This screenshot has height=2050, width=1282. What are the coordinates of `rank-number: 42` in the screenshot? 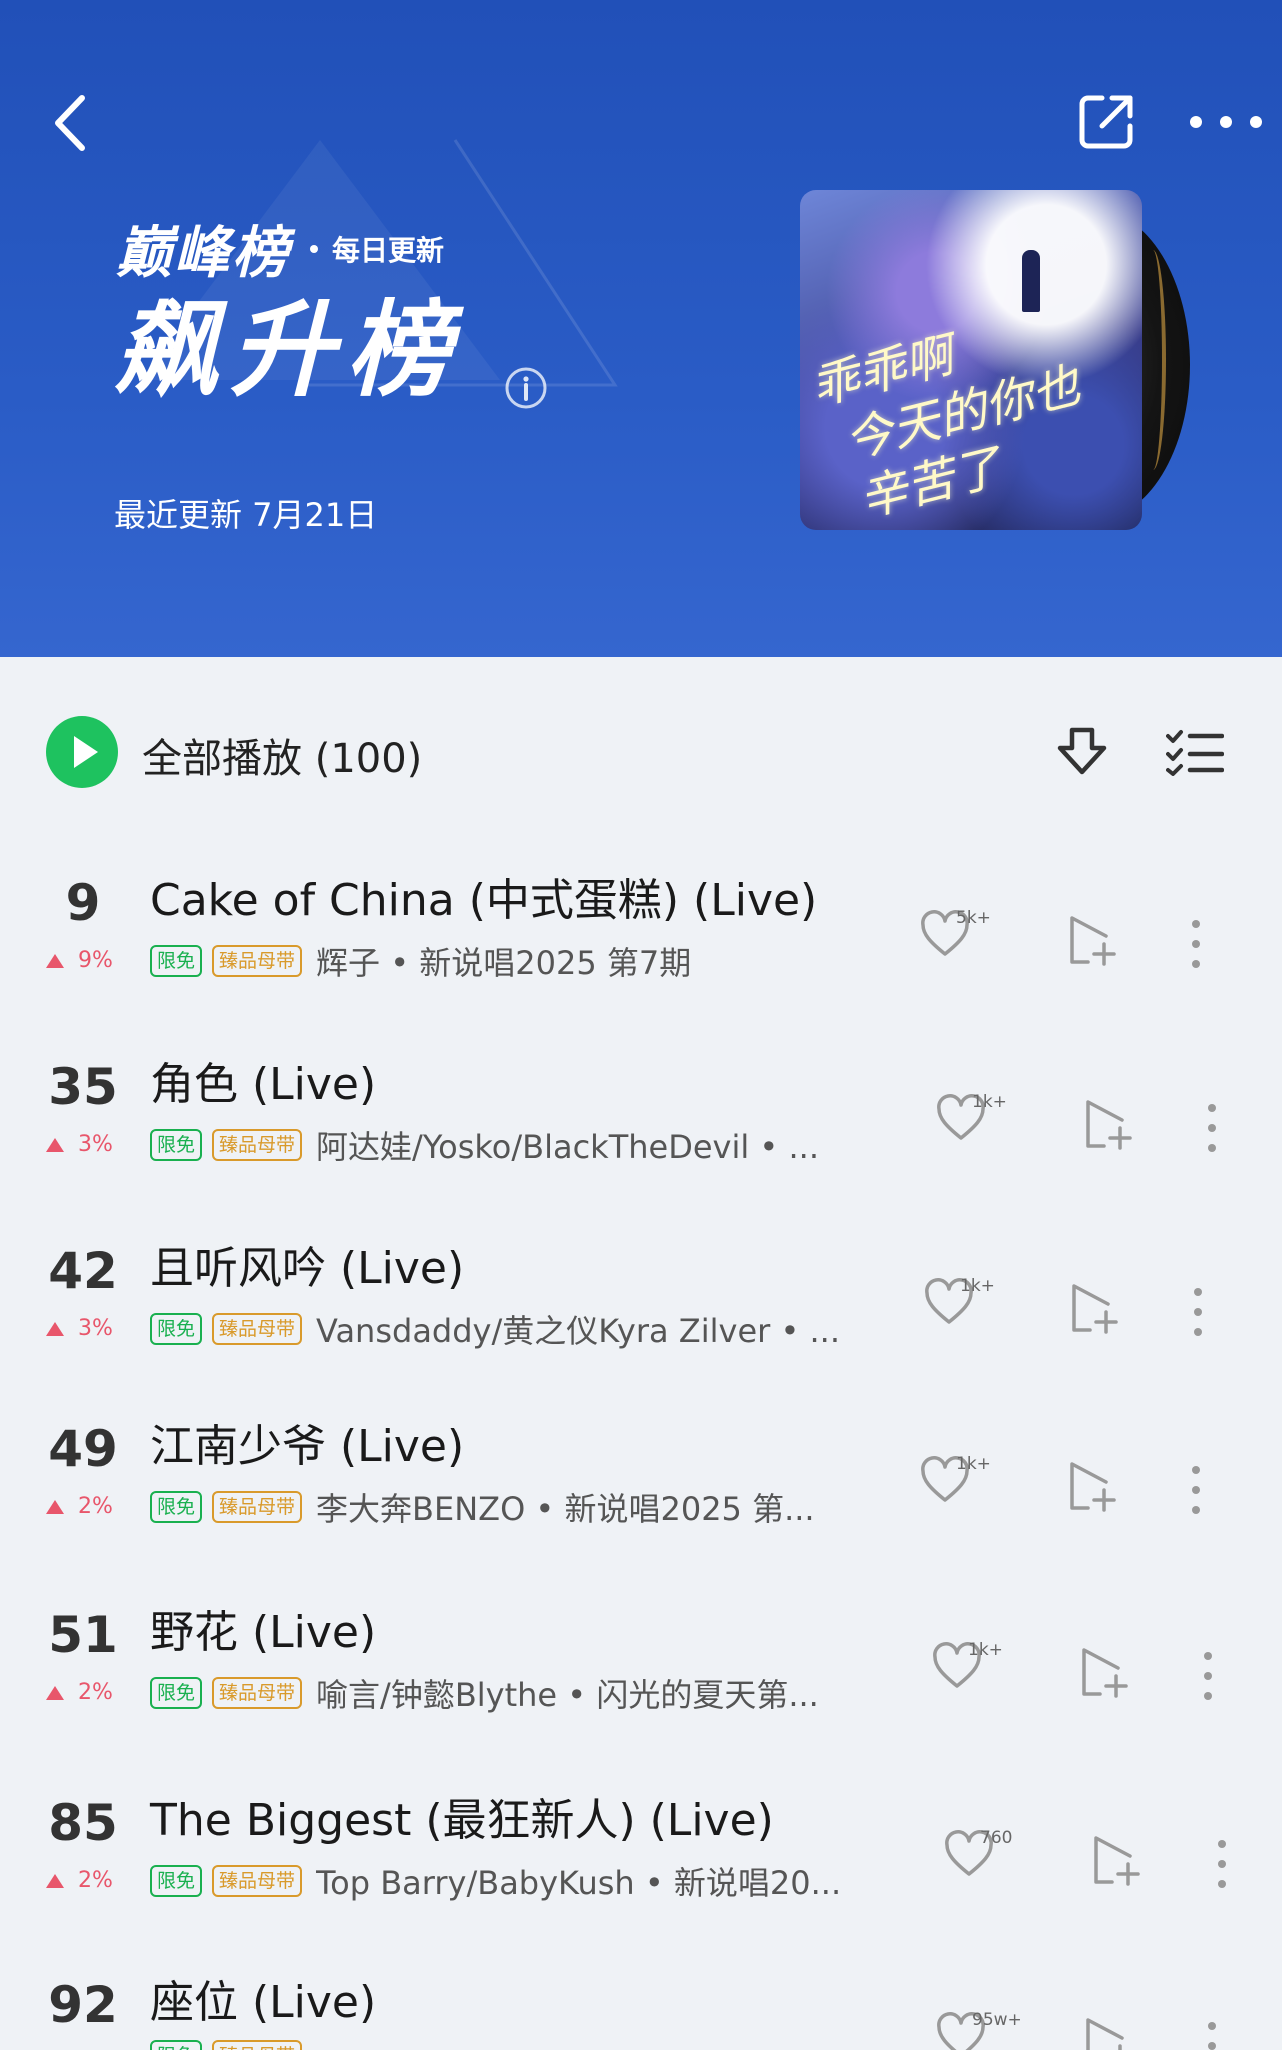 It's located at (83, 1271).